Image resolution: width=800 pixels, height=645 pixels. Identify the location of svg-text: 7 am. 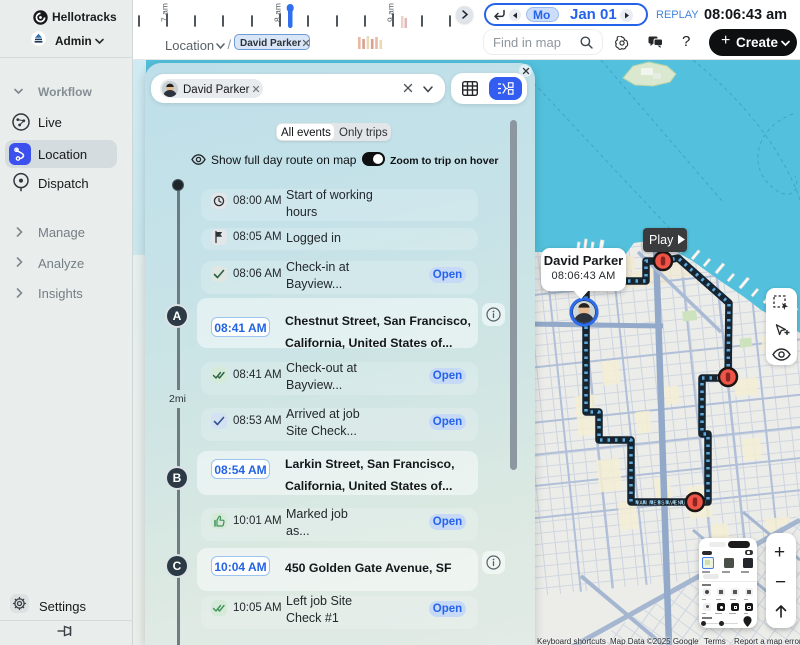
(165, 12).